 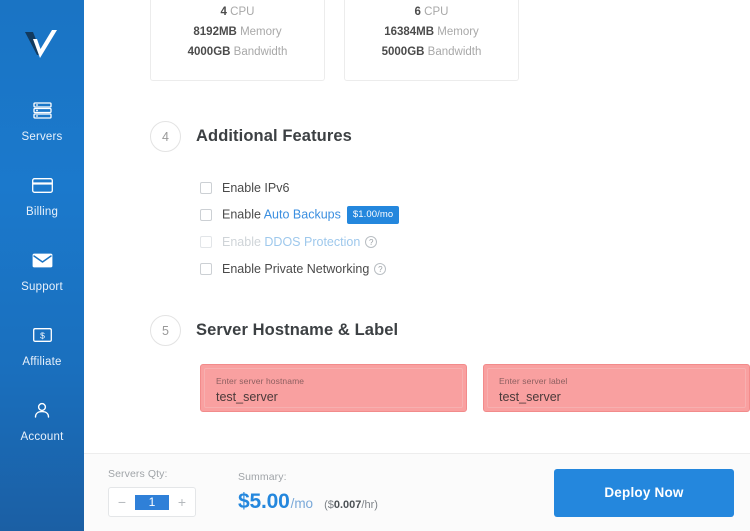 I want to click on hostname-field-group: Enter server hostname Enter server label, so click(x=450, y=388).